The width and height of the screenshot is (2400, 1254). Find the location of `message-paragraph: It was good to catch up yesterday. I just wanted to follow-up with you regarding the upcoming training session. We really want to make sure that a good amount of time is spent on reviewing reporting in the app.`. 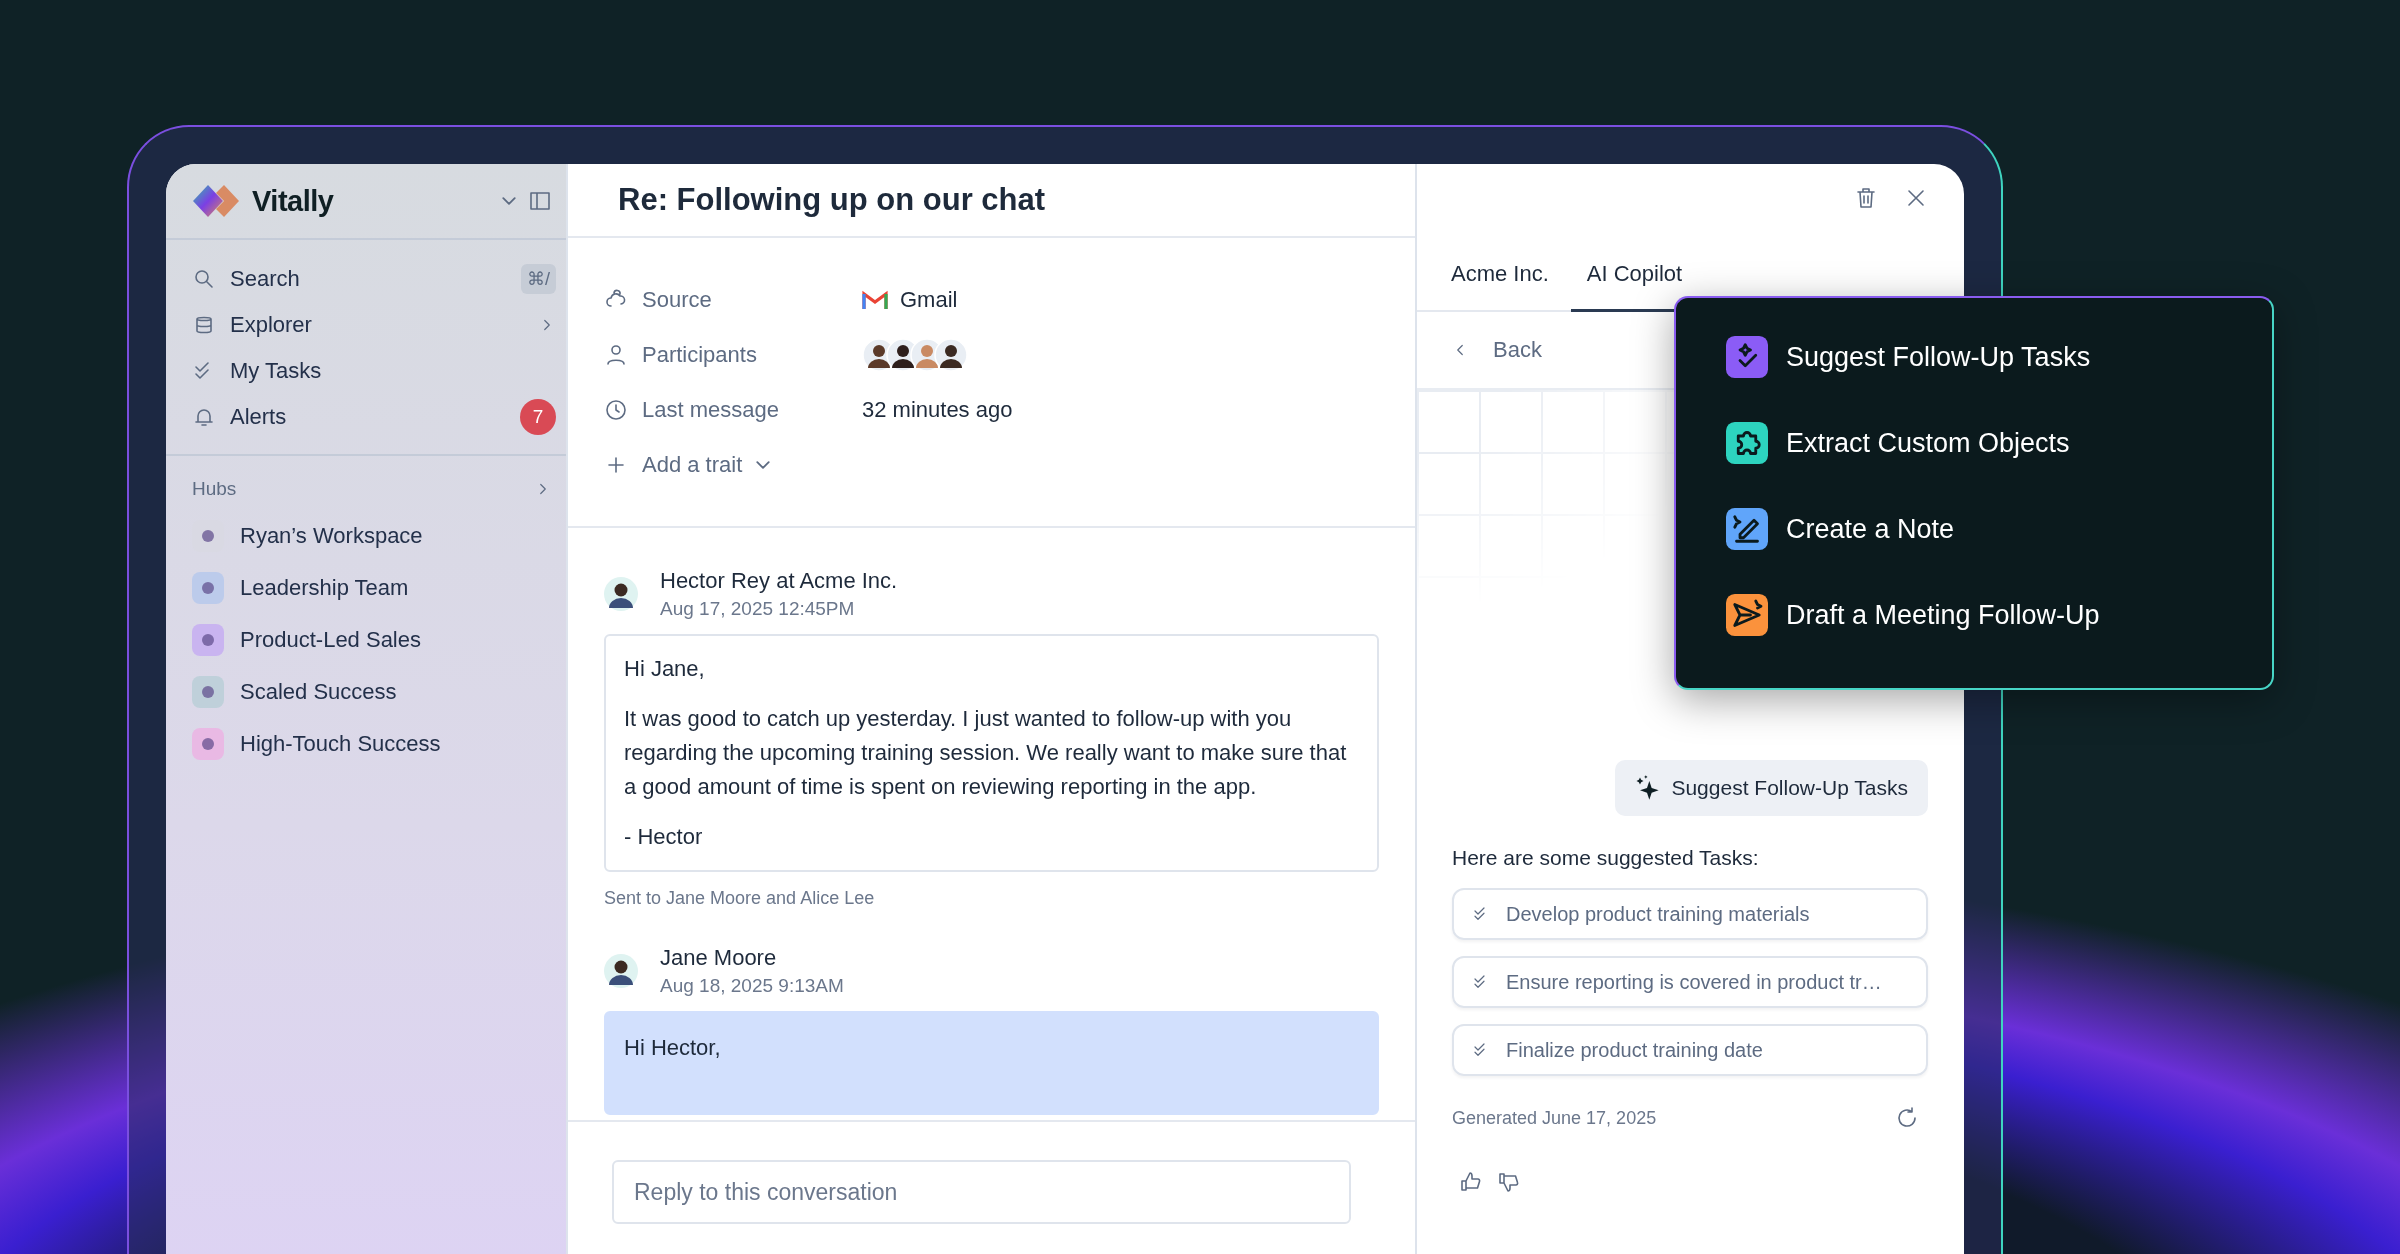

message-paragraph: It was good to catch up yesterday. I just wanted to follow-up with you regarding the upcoming training session. We really want to make sure that a good amount of time is spent on reviewing reporting in the app. is located at coordinates (986, 753).